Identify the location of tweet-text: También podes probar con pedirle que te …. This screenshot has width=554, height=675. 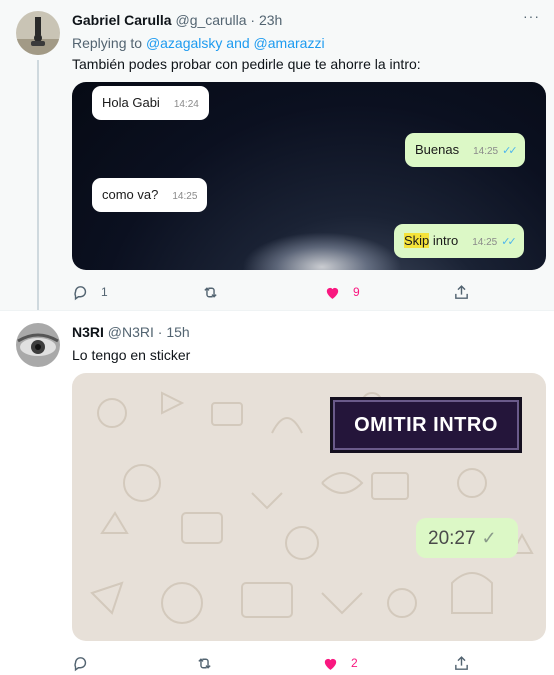
(246, 64).